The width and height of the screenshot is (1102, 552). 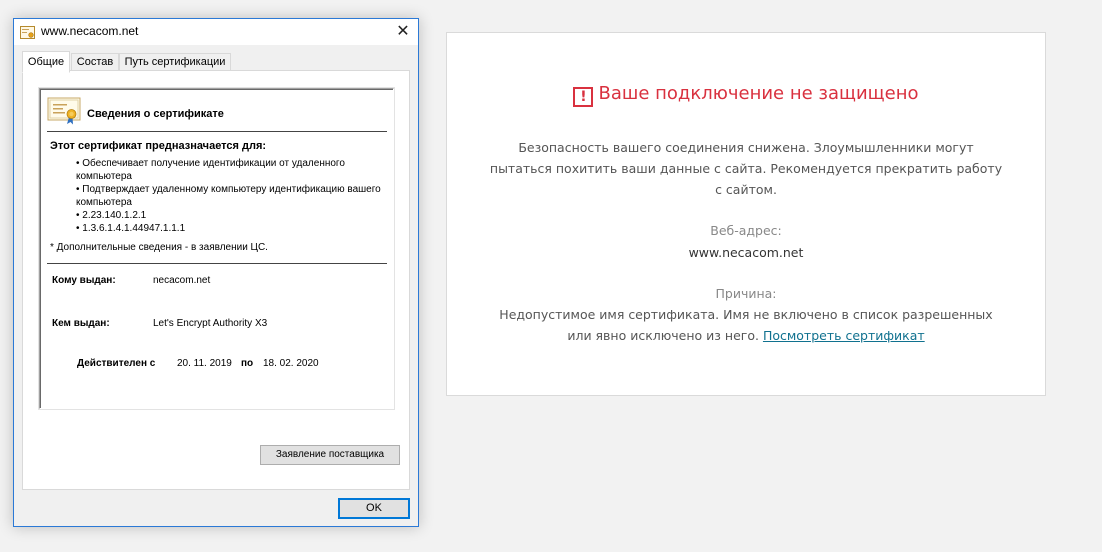 I want to click on warning-icon: !, so click(x=583, y=97).